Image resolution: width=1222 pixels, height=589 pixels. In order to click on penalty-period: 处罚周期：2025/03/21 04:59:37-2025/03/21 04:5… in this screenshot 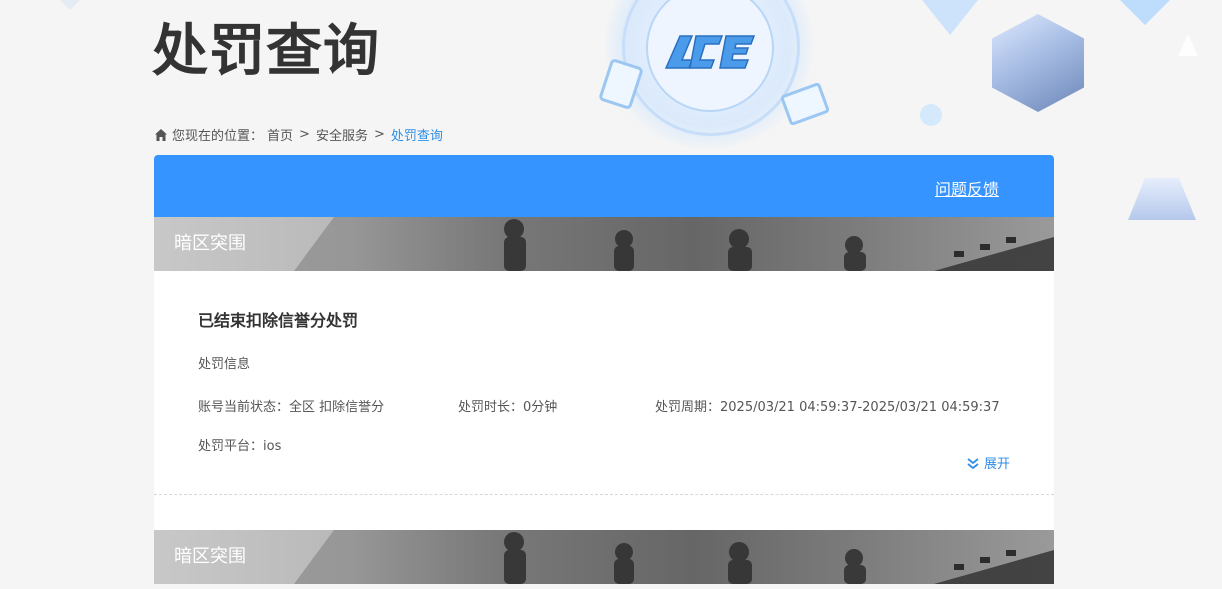, I will do `click(827, 405)`.